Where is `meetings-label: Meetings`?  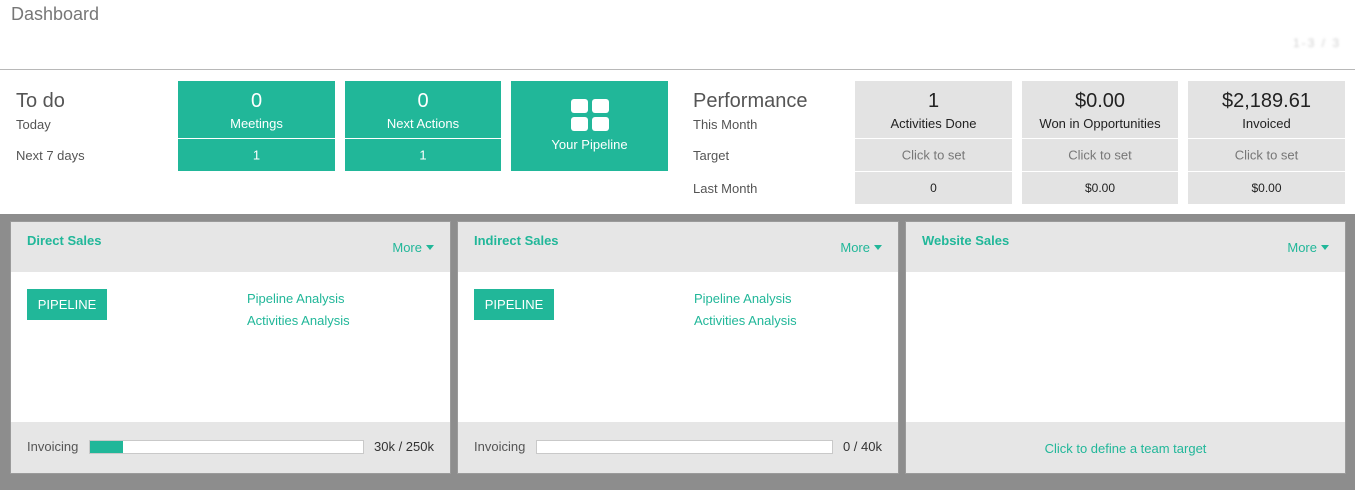 meetings-label: Meetings is located at coordinates (256, 123).